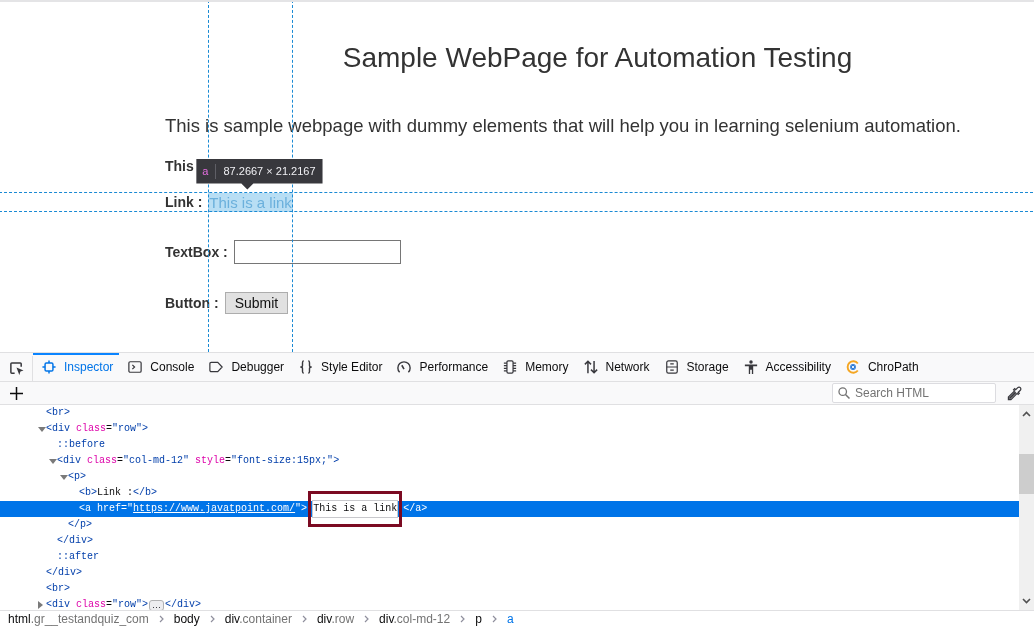 The width and height of the screenshot is (1034, 626). I want to click on devtools-tab: Network, so click(615, 367).